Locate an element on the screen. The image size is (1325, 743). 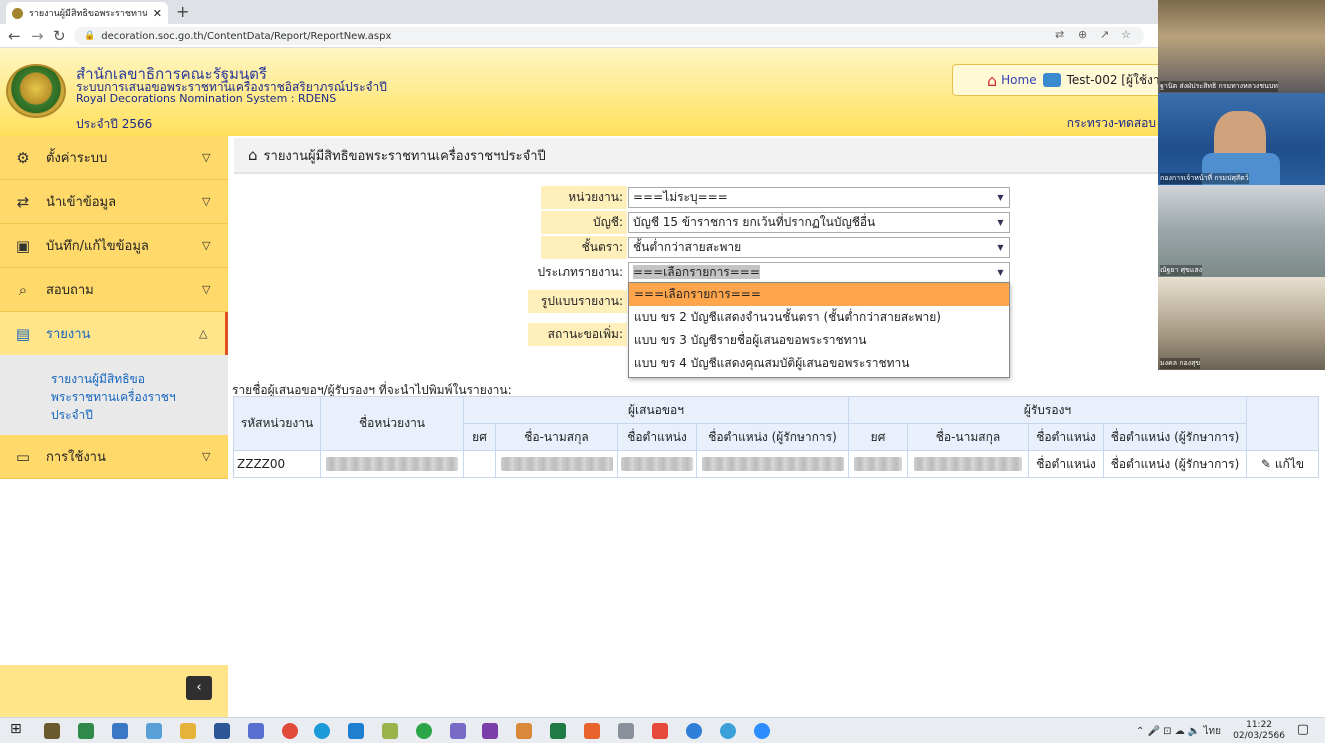
input-language: ไทย is located at coordinates (1212, 731).